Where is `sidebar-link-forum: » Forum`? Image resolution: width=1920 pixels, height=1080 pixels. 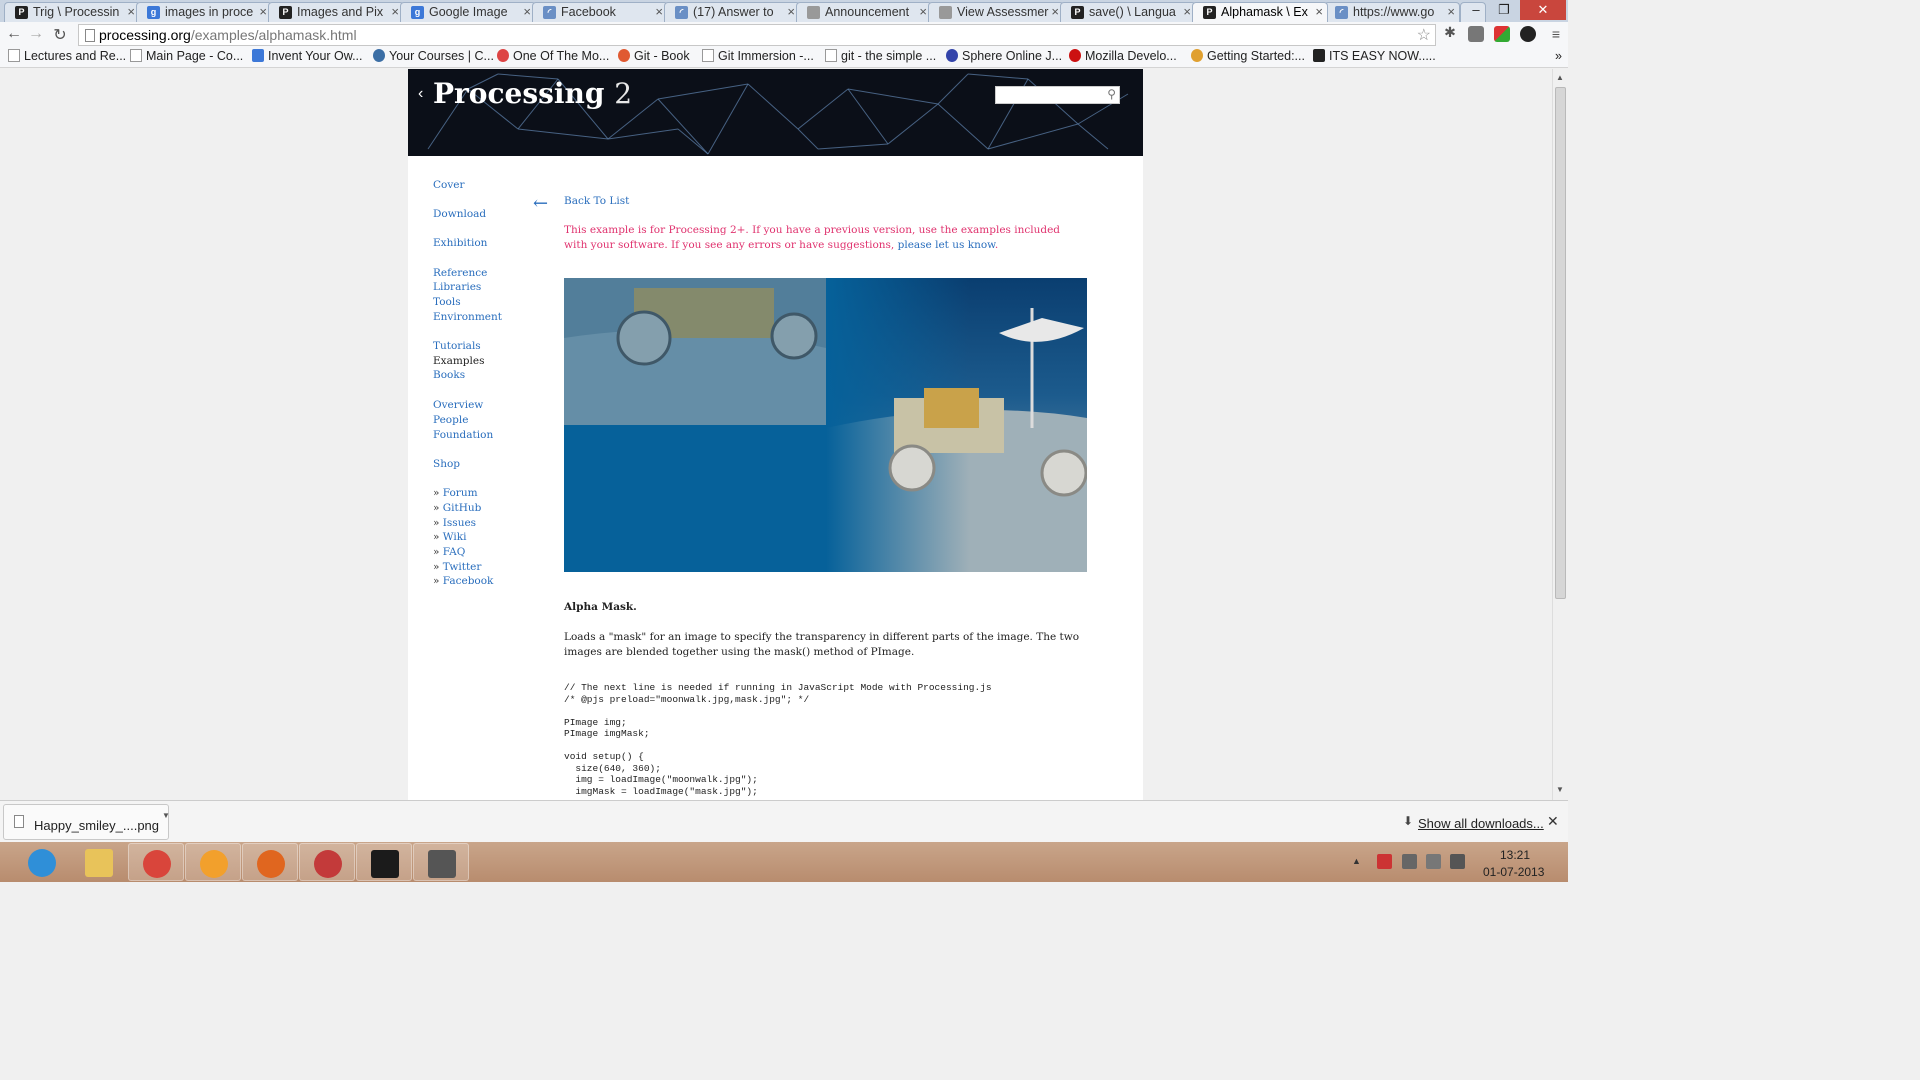 sidebar-link-forum: » Forum is located at coordinates (455, 493).